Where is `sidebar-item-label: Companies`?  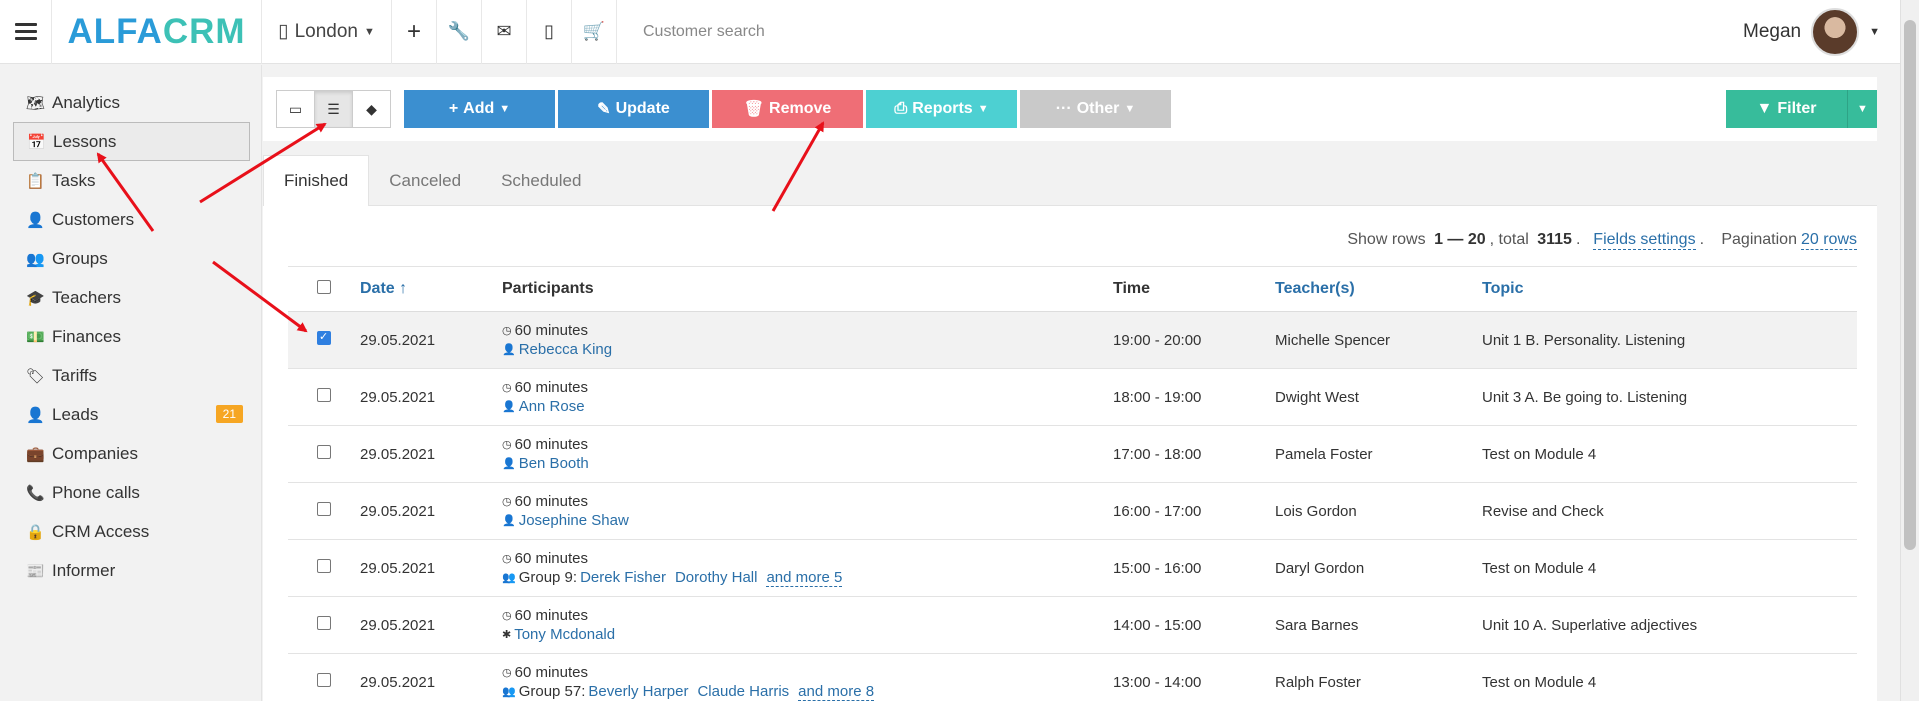
sidebar-item-label: Companies is located at coordinates (95, 453).